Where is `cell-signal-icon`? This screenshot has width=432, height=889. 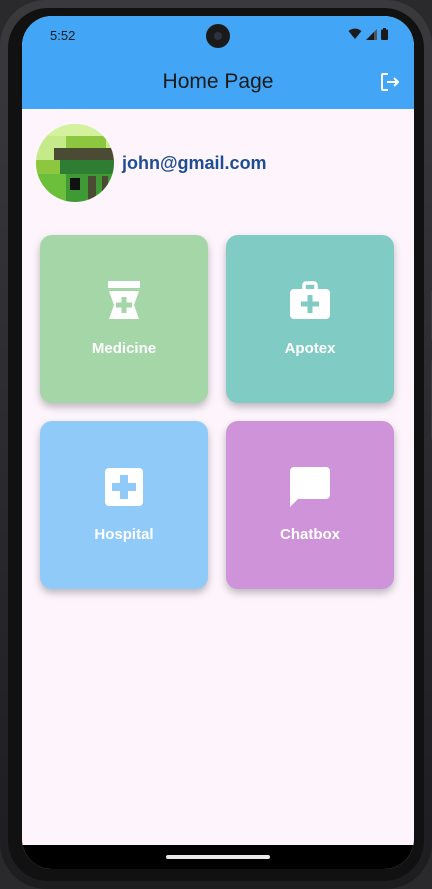
cell-signal-icon is located at coordinates (371, 34).